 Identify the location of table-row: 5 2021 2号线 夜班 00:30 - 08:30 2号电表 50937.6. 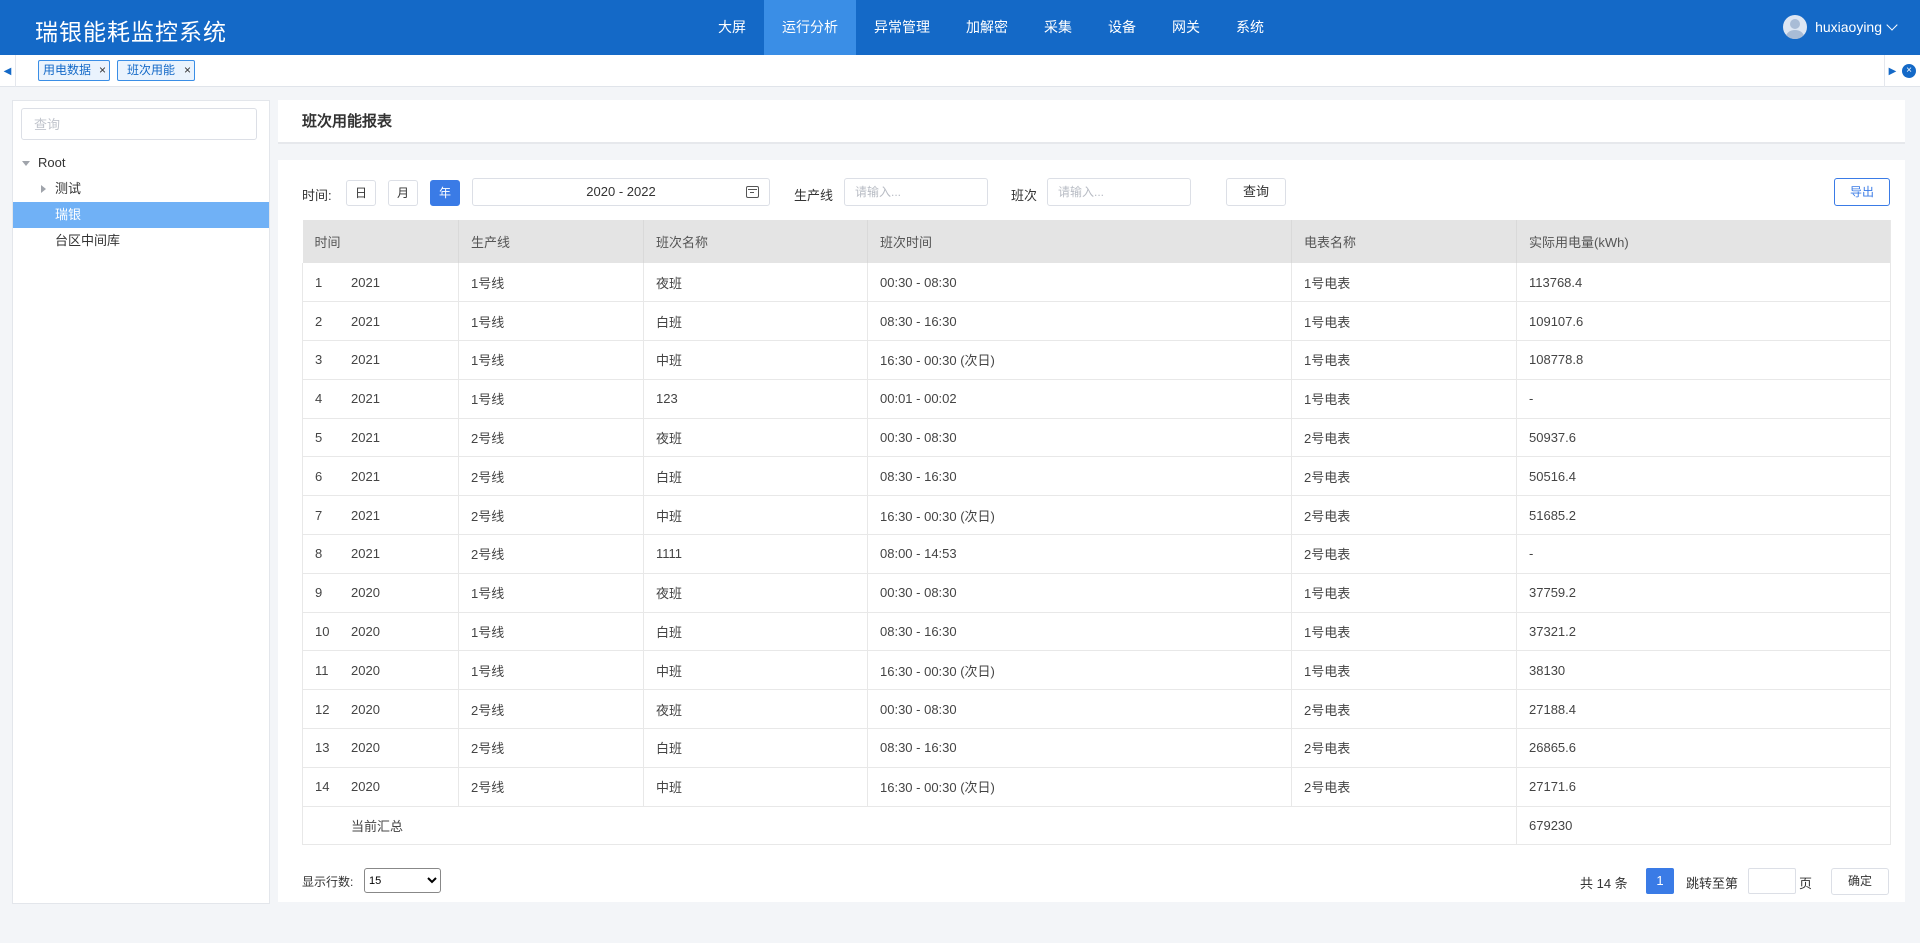
(1096, 438).